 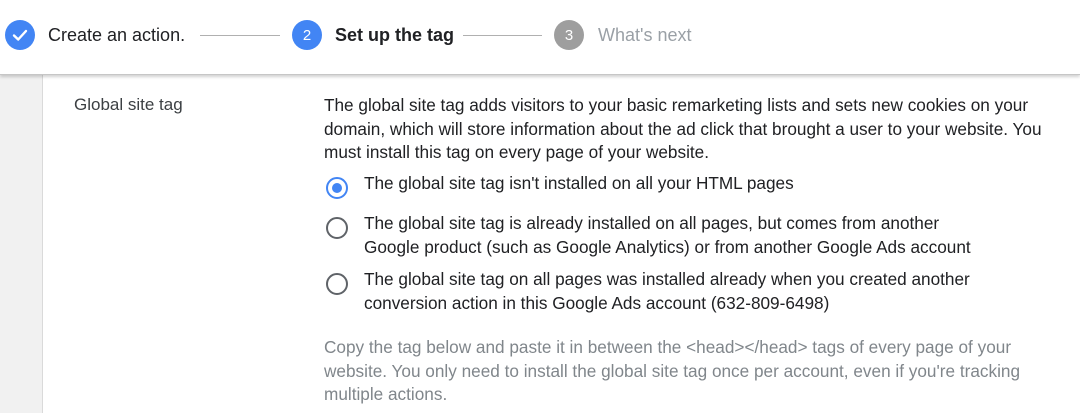 I want to click on step-1-label: Create an action., so click(x=116, y=35).